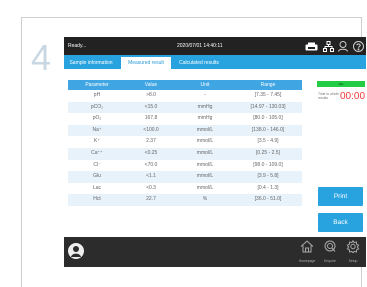  What do you see at coordinates (343, 46) in the screenshot?
I see `user-icon` at bounding box center [343, 46].